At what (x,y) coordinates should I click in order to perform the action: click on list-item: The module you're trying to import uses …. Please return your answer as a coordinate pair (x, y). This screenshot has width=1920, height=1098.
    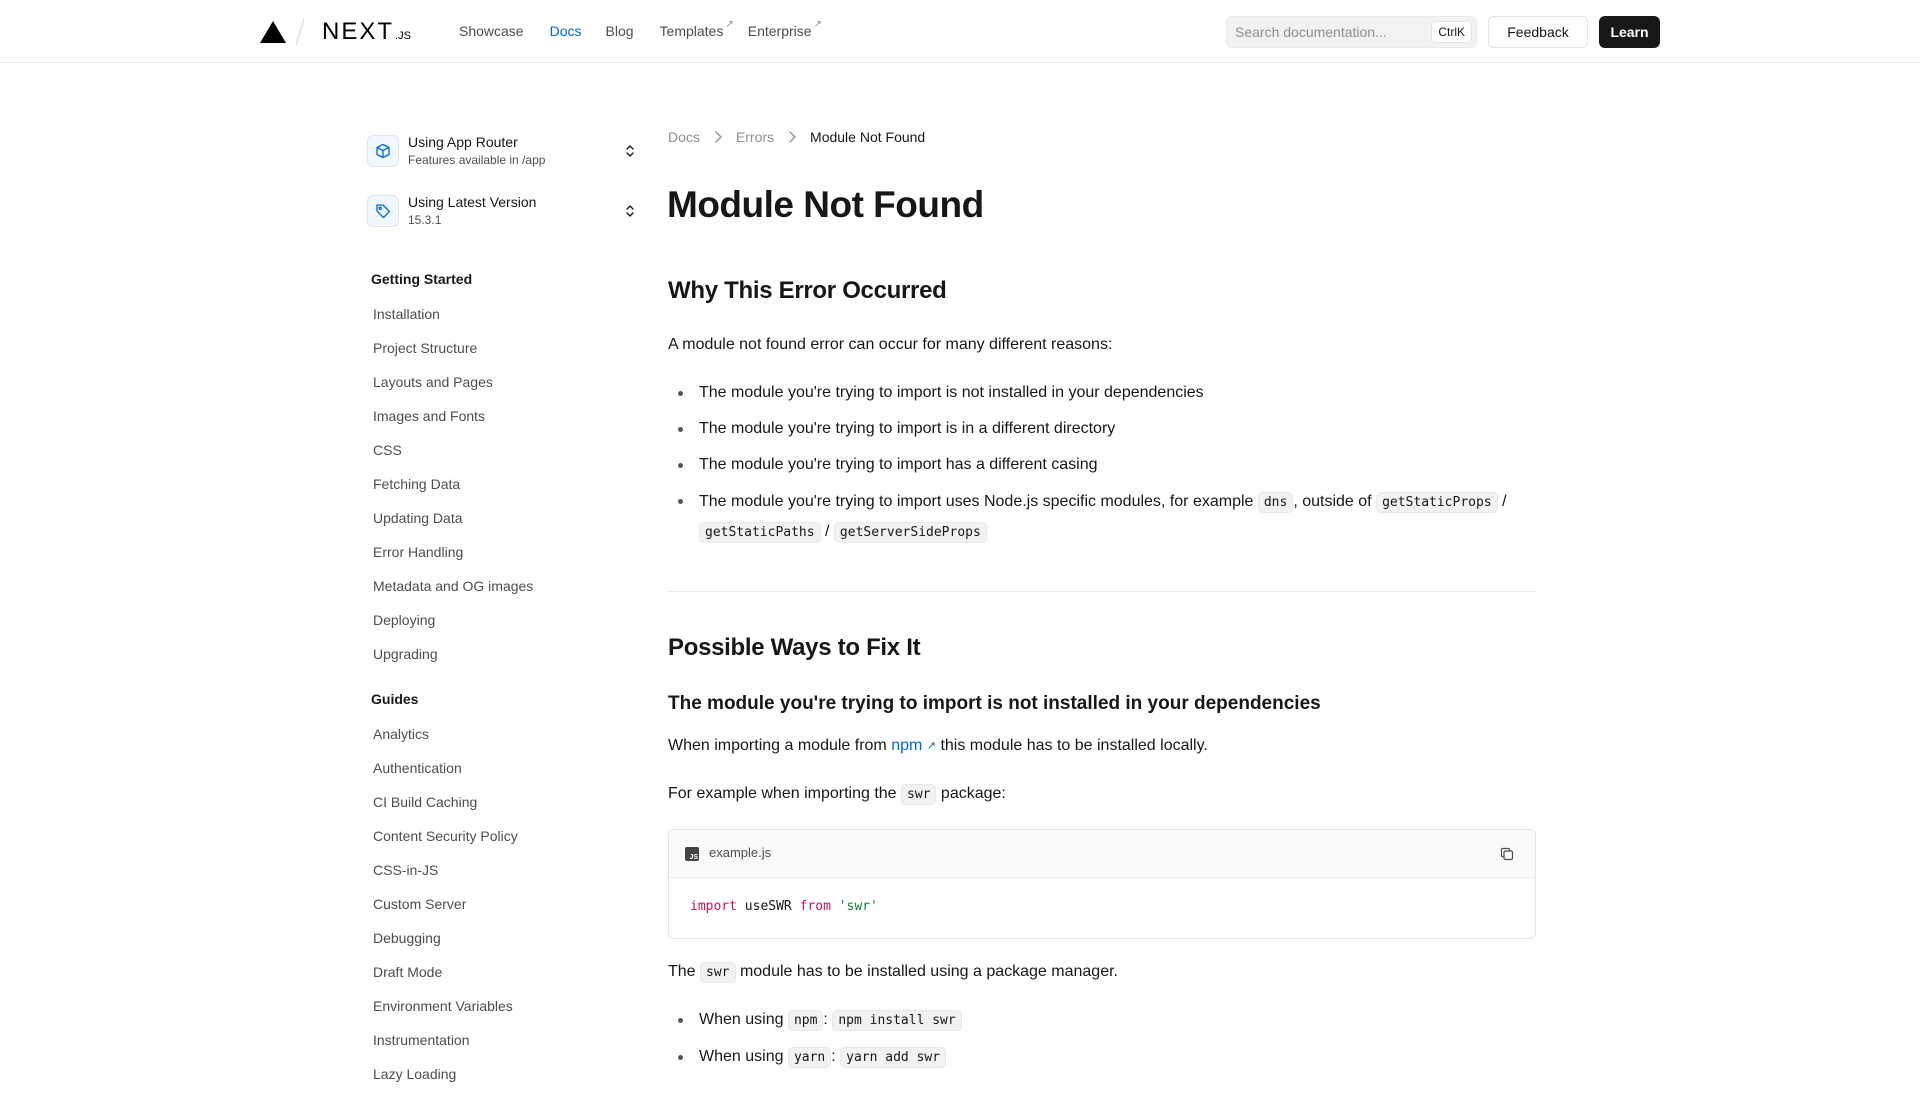
    Looking at the image, I should click on (1103, 517).